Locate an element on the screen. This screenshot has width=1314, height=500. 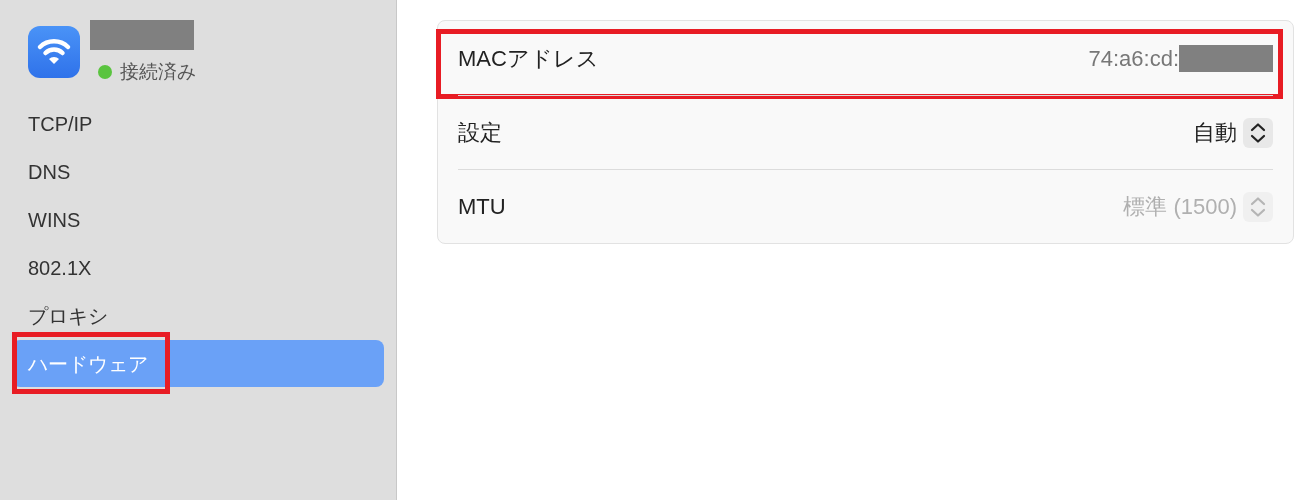
wifi-icon is located at coordinates (54, 52).